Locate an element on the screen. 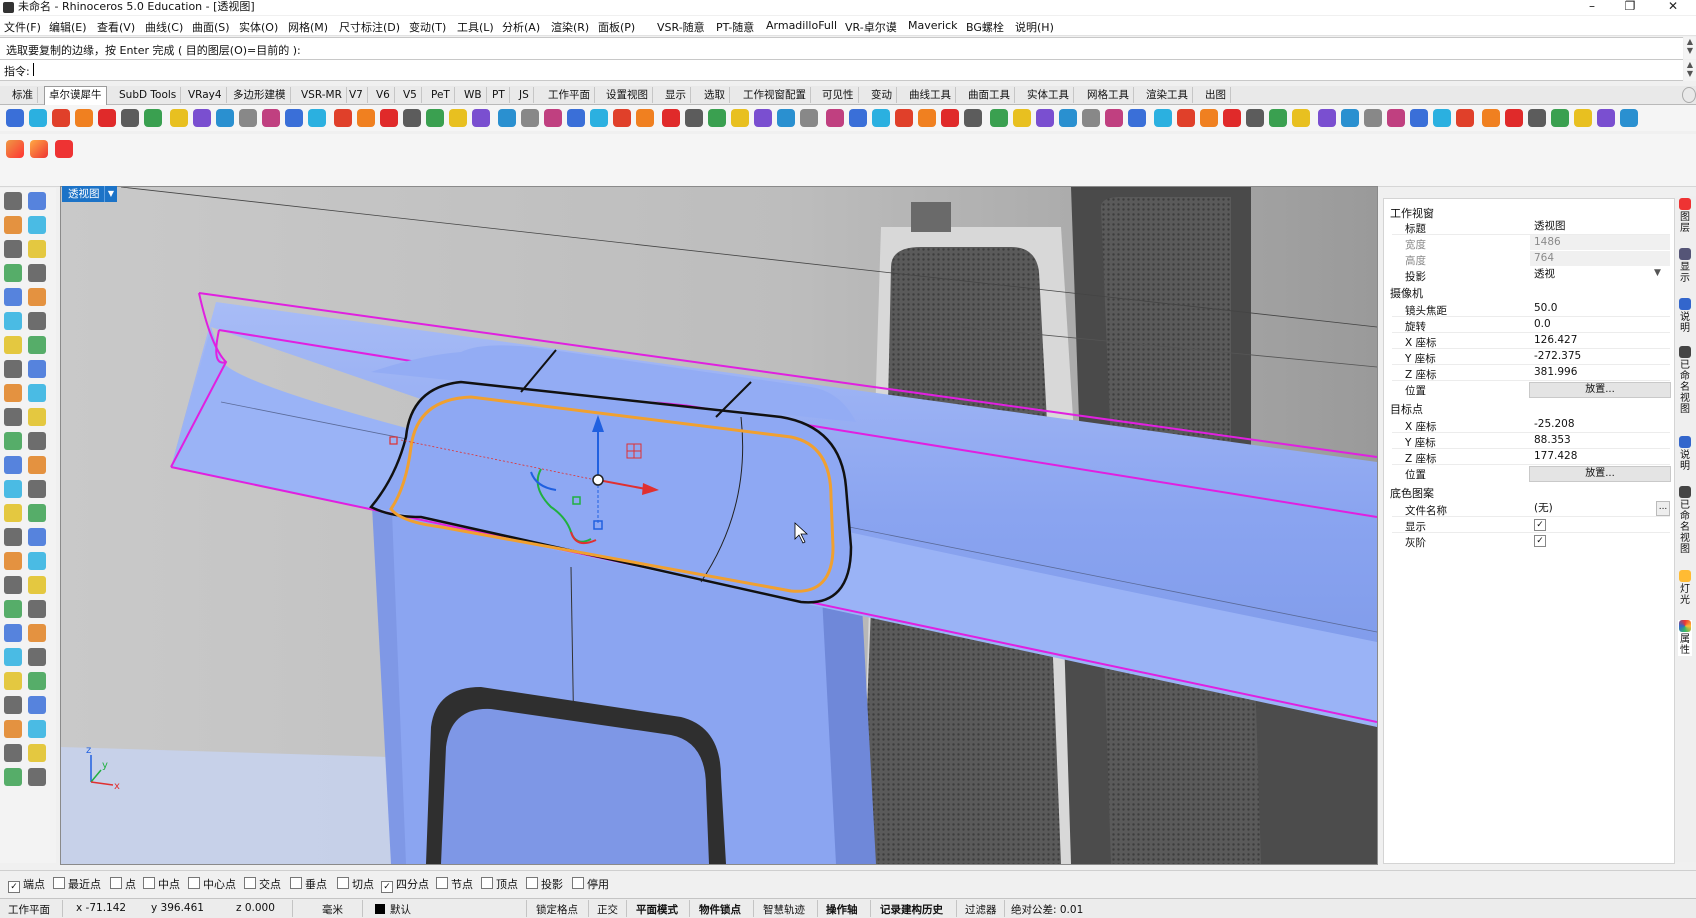 This screenshot has width=1696, height=918. menu-maverick: Maverick is located at coordinates (933, 25).